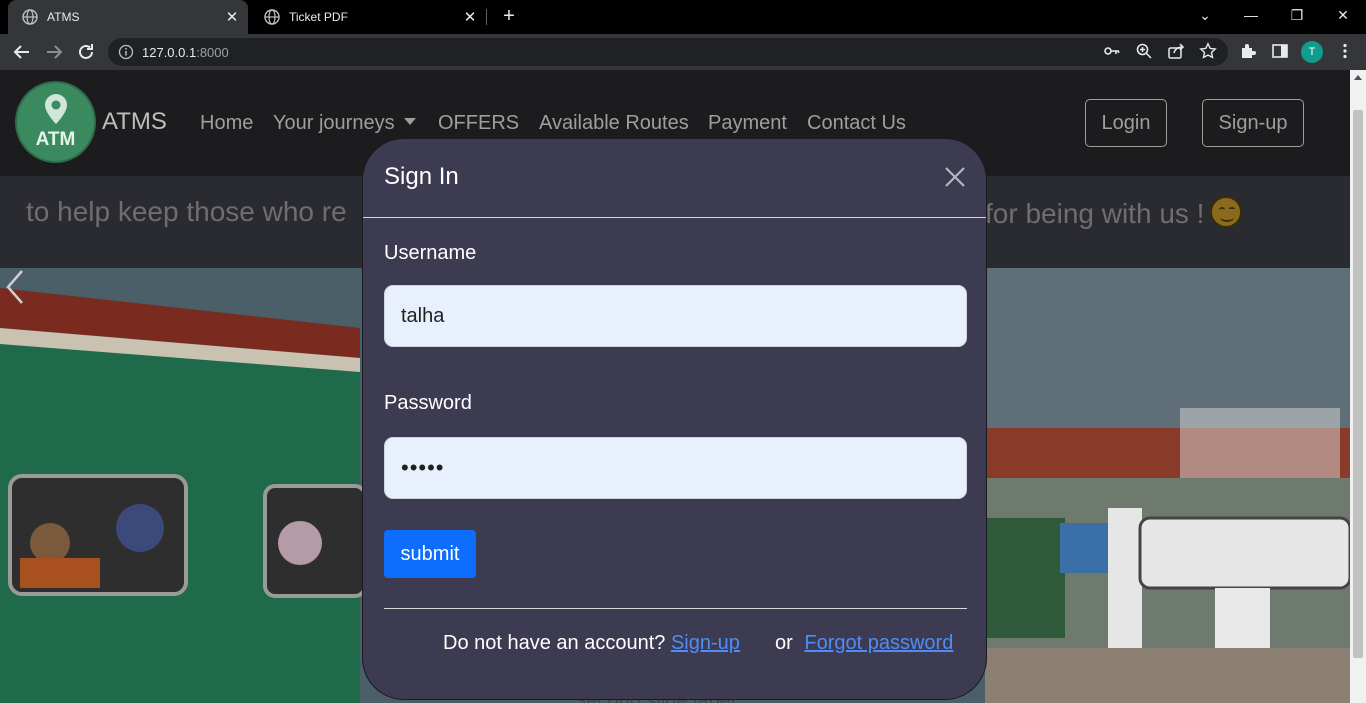 This screenshot has width=1366, height=703. Describe the element at coordinates (1297, 15) in the screenshot. I see `restore-icon: ❐` at that location.